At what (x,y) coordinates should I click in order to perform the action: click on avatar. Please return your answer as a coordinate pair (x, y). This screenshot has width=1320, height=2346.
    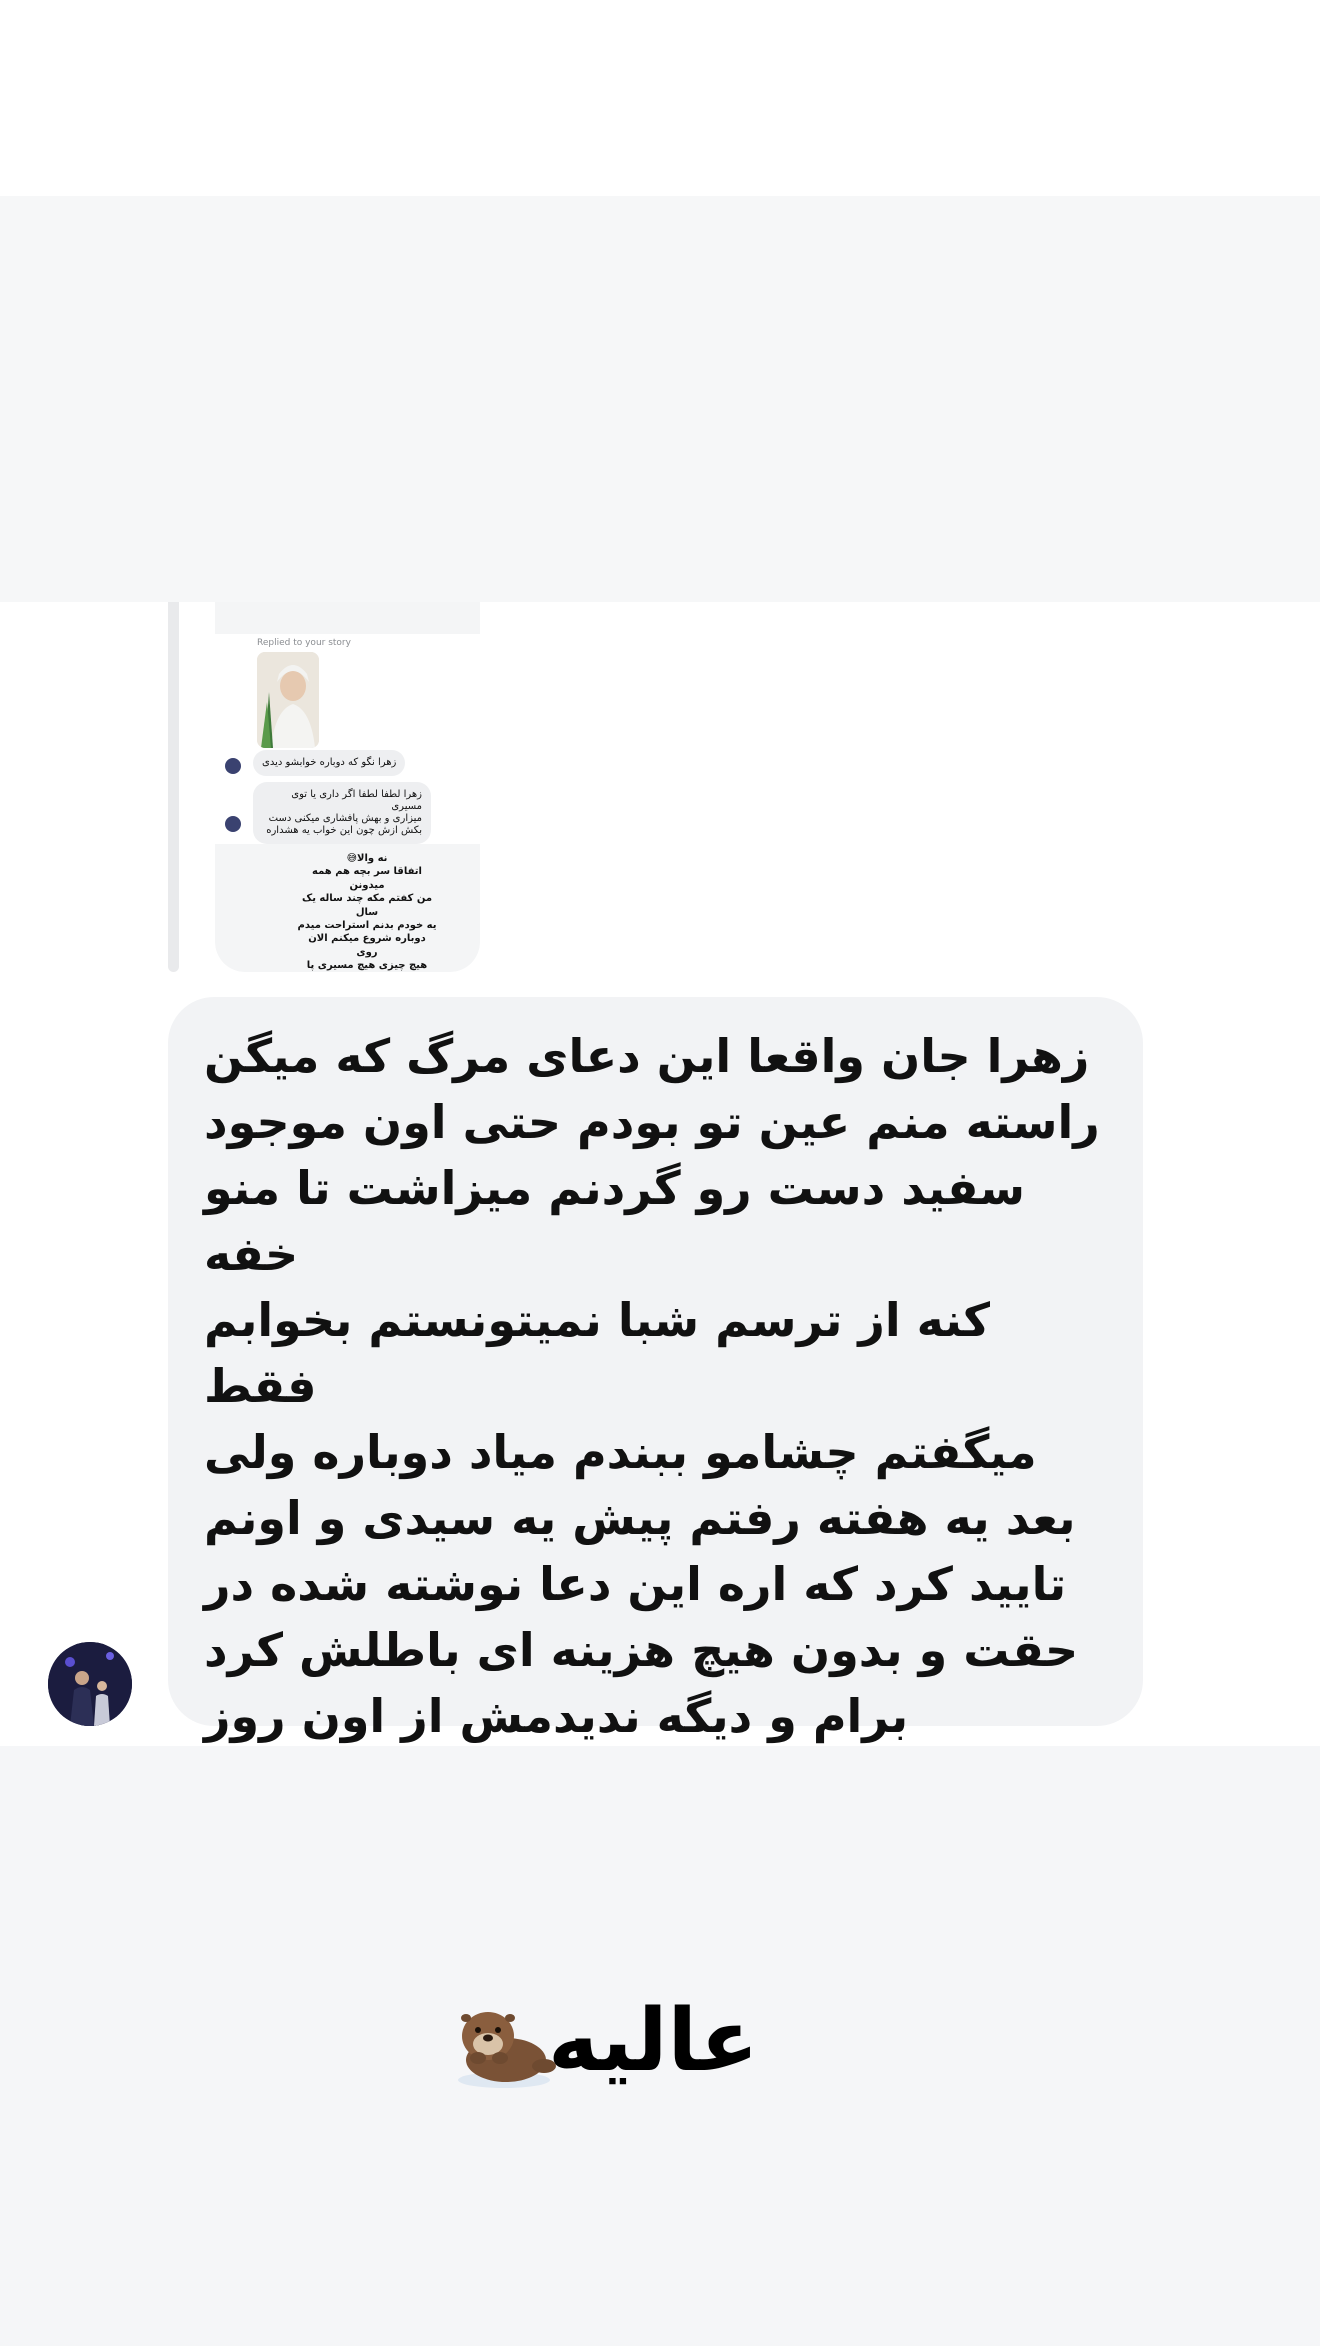
    Looking at the image, I should click on (90, 1684).